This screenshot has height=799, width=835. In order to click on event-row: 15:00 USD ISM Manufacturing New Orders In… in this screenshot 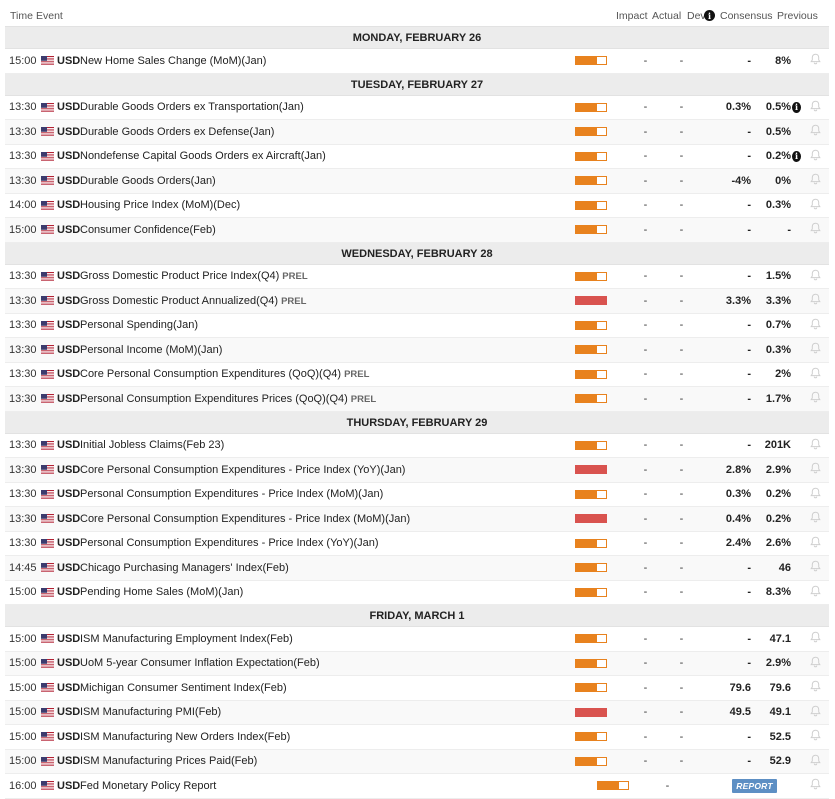, I will do `click(417, 737)`.